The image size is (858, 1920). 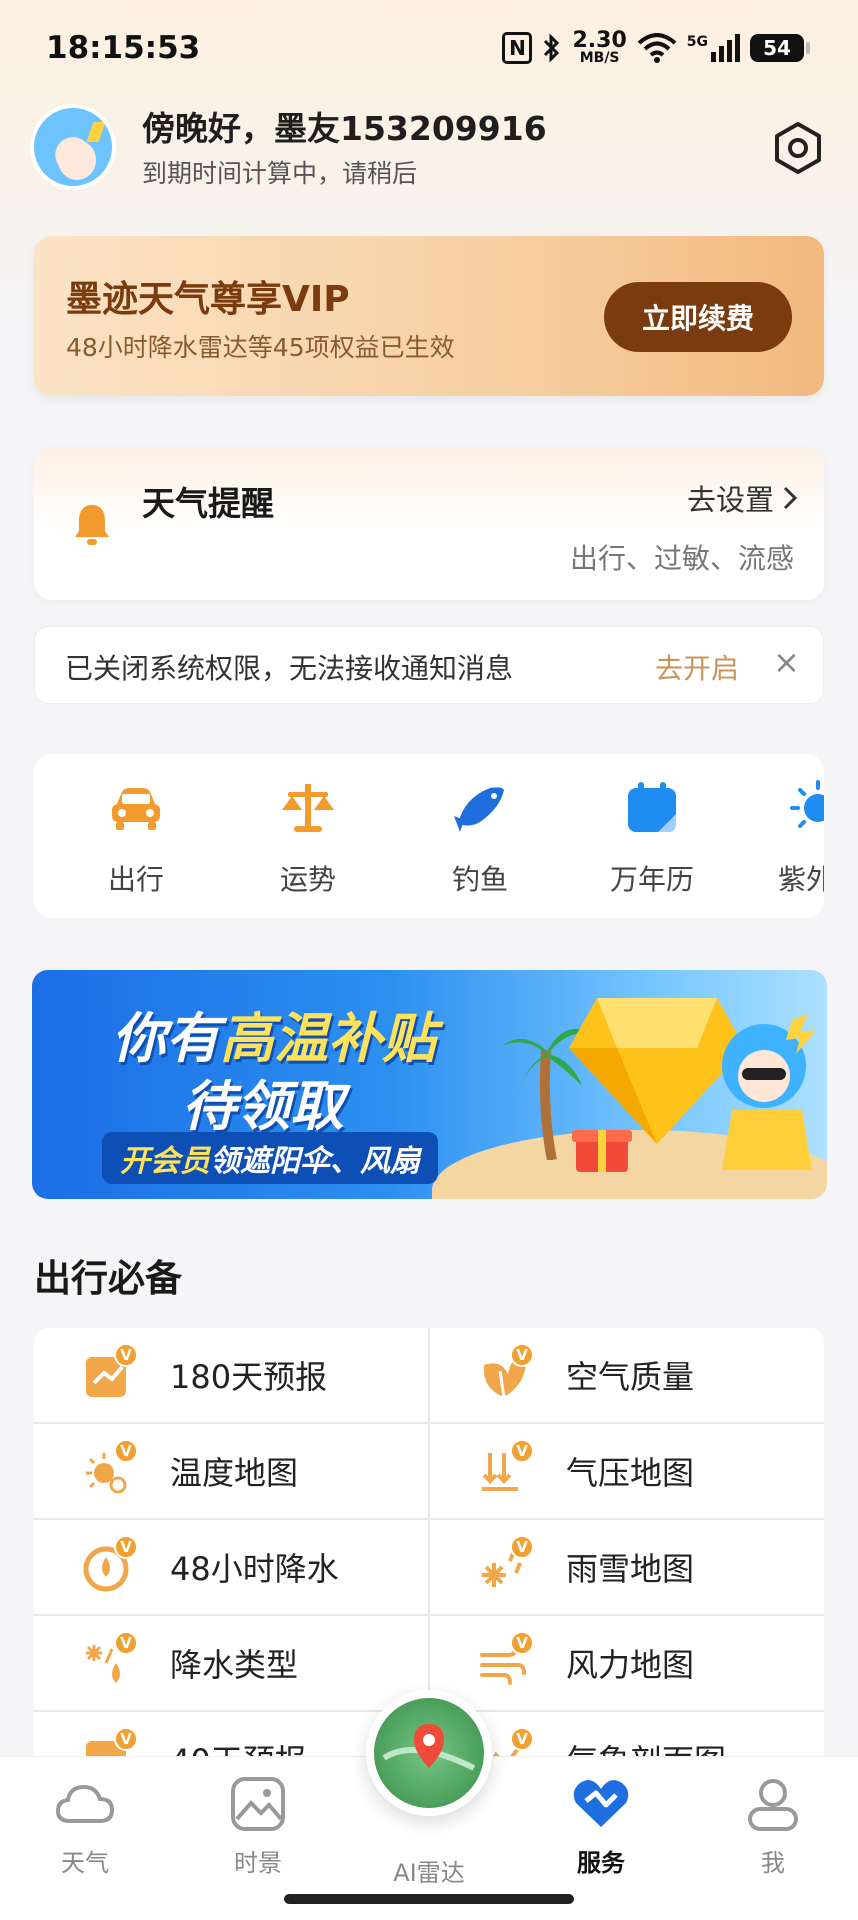 I want to click on scale-icon, so click(x=308, y=808).